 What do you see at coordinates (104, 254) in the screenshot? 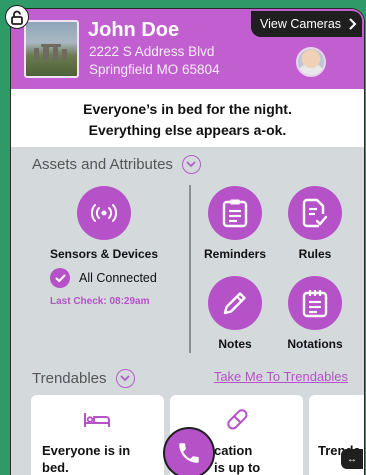
I see `sensors-devices-label: Sensors & Devices` at bounding box center [104, 254].